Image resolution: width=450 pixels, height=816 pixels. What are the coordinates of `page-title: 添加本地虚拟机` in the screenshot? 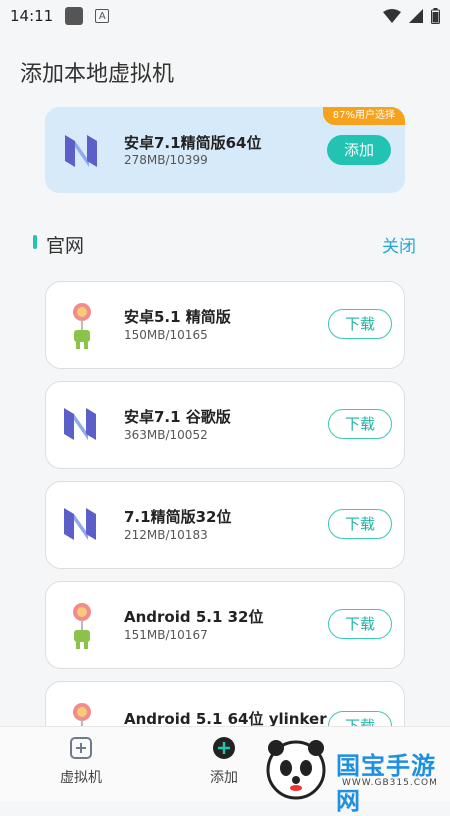 It's located at (97, 74).